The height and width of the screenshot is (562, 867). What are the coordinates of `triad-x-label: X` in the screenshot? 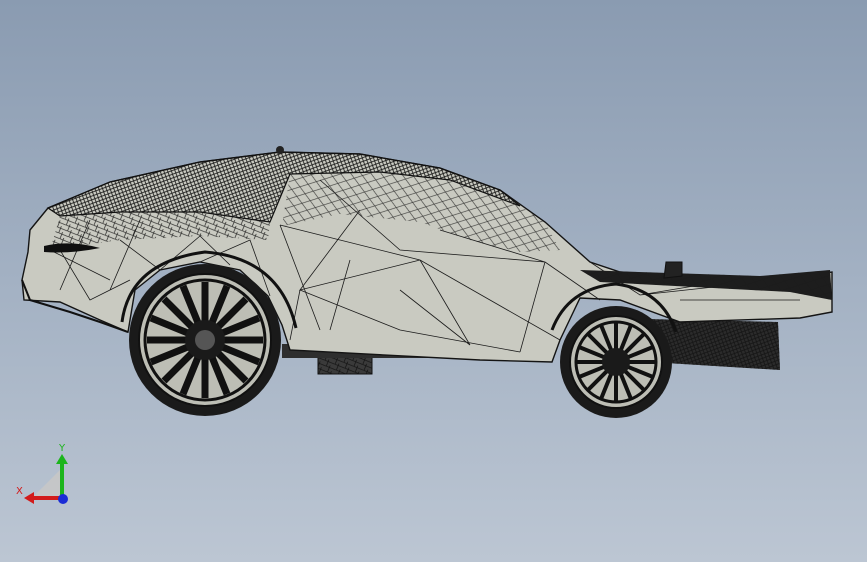 It's located at (19, 491).